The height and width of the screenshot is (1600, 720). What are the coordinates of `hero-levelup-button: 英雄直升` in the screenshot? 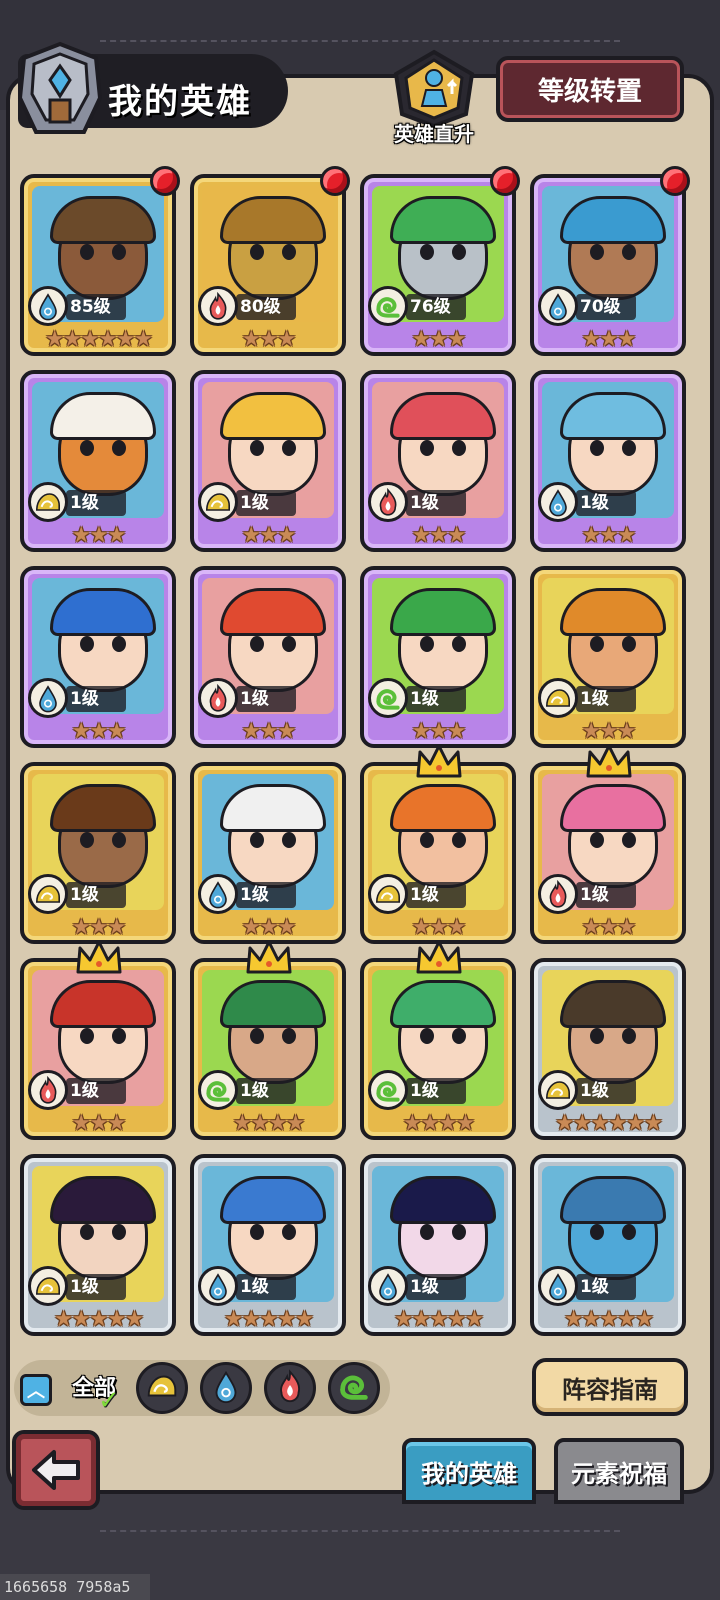 It's located at (434, 97).